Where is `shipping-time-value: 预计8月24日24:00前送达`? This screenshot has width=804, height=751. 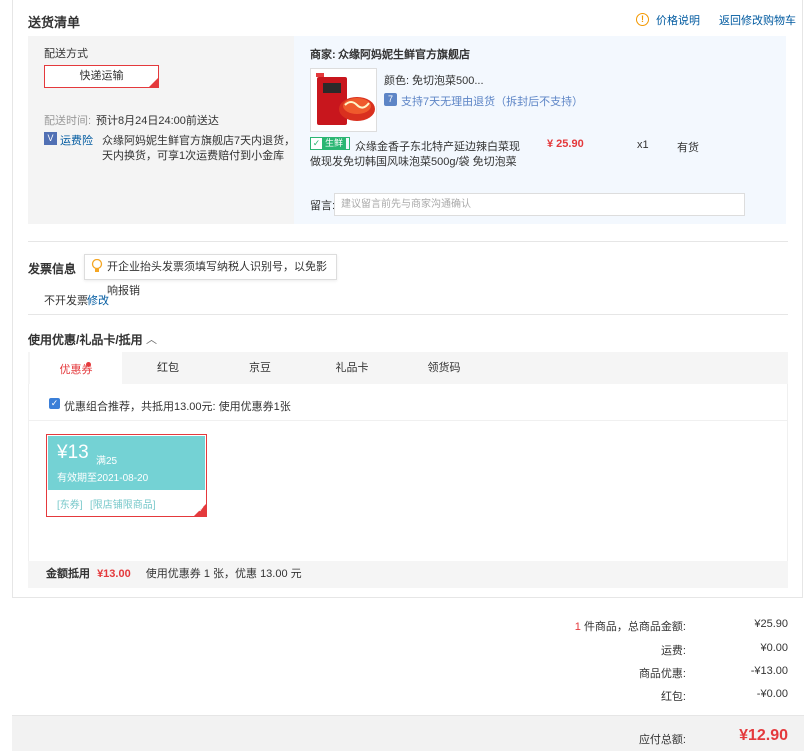 shipping-time-value: 预计8月24日24:00前送达 is located at coordinates (157, 121).